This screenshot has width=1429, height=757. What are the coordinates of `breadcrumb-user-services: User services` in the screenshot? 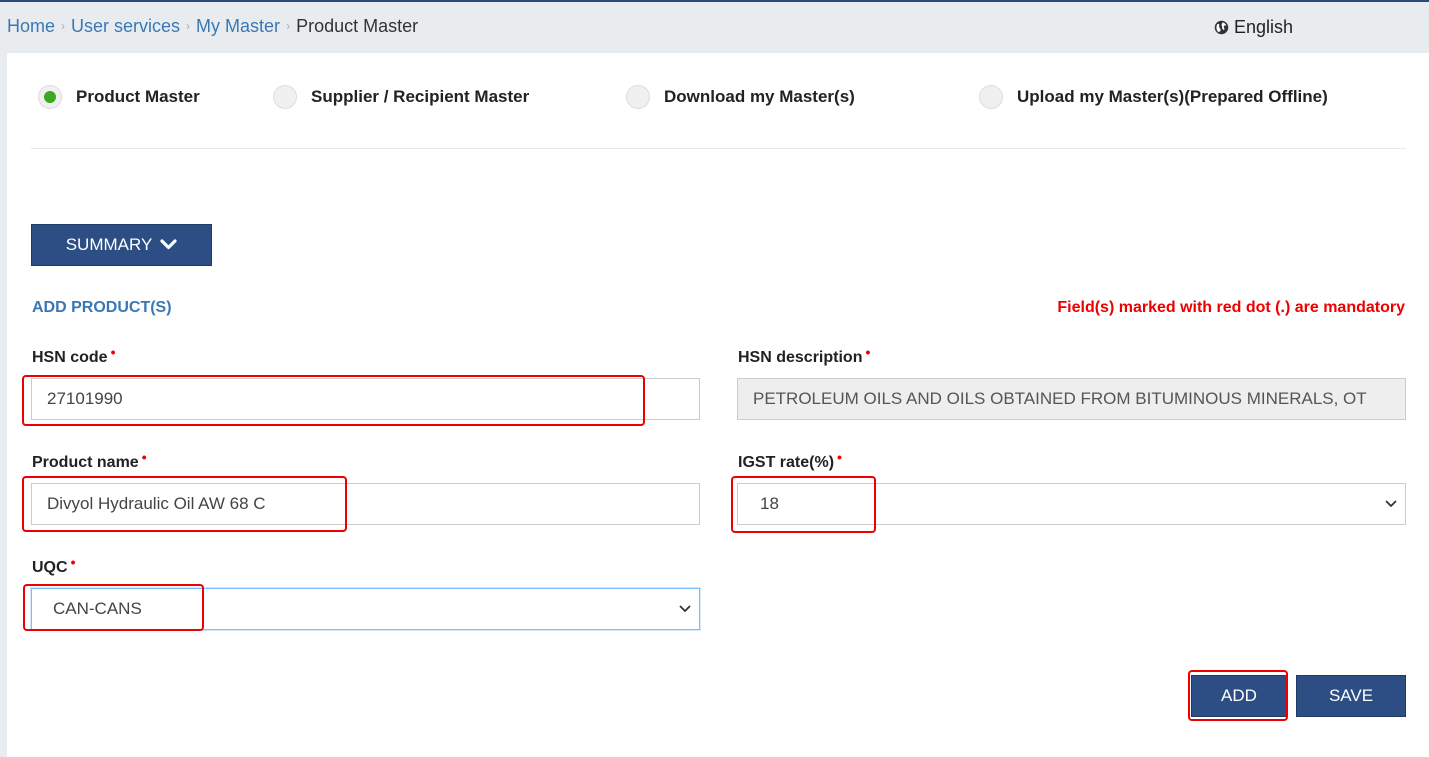 It's located at (125, 26).